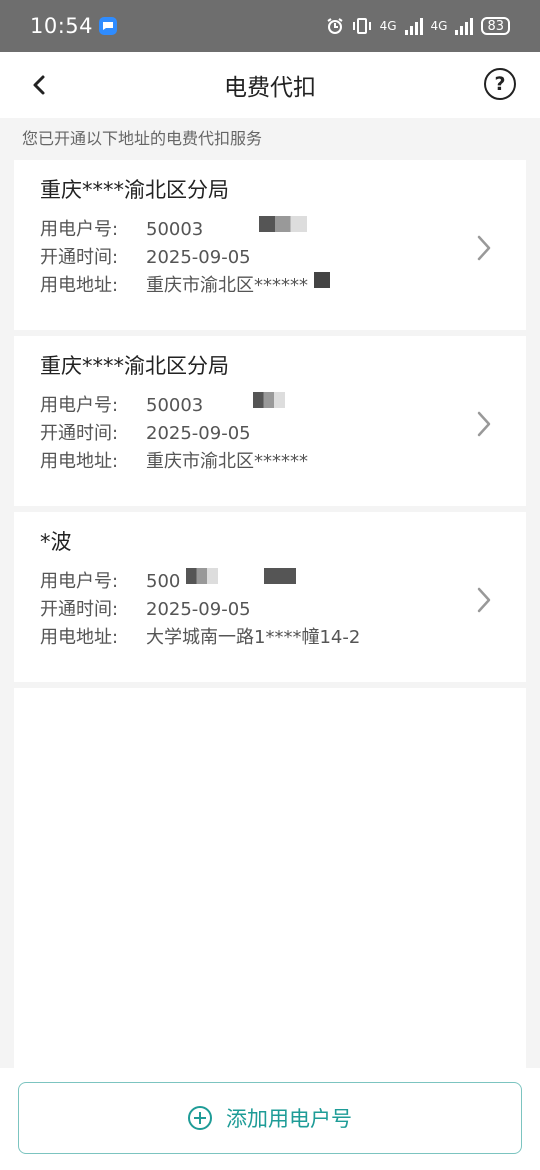 The height and width of the screenshot is (1170, 540). I want to click on status-left: 10:54, so click(74, 26).